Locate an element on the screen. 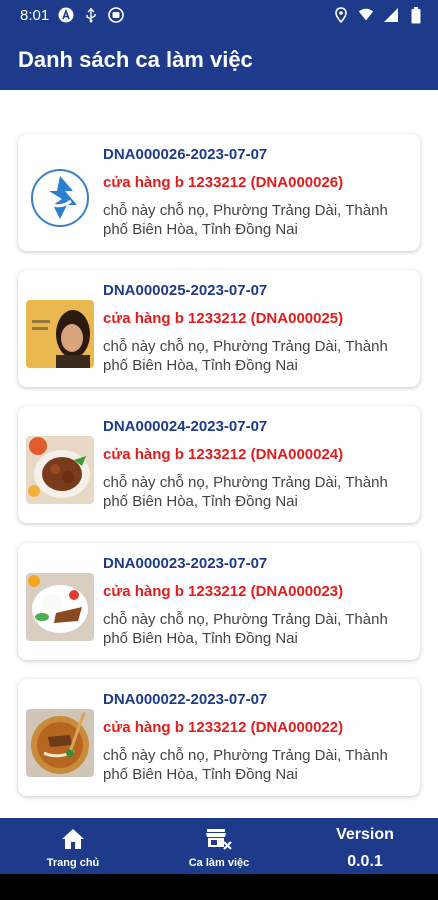 The width and height of the screenshot is (438, 900). person-photo-thumbnail is located at coordinates (60, 334).